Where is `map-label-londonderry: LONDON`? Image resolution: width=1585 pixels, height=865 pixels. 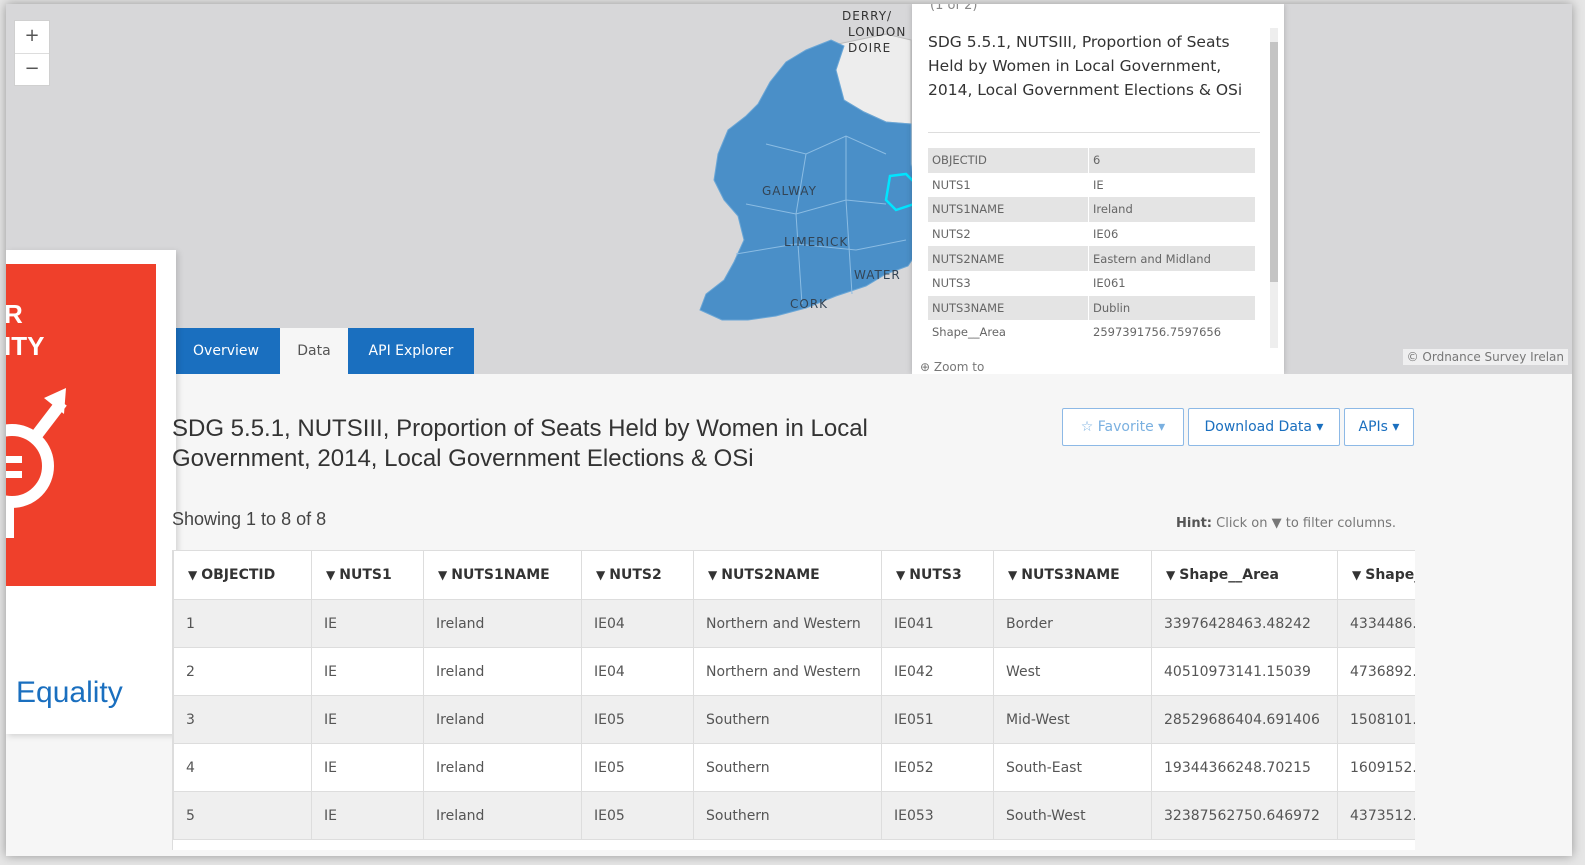
map-label-londonderry: LONDON is located at coordinates (877, 32).